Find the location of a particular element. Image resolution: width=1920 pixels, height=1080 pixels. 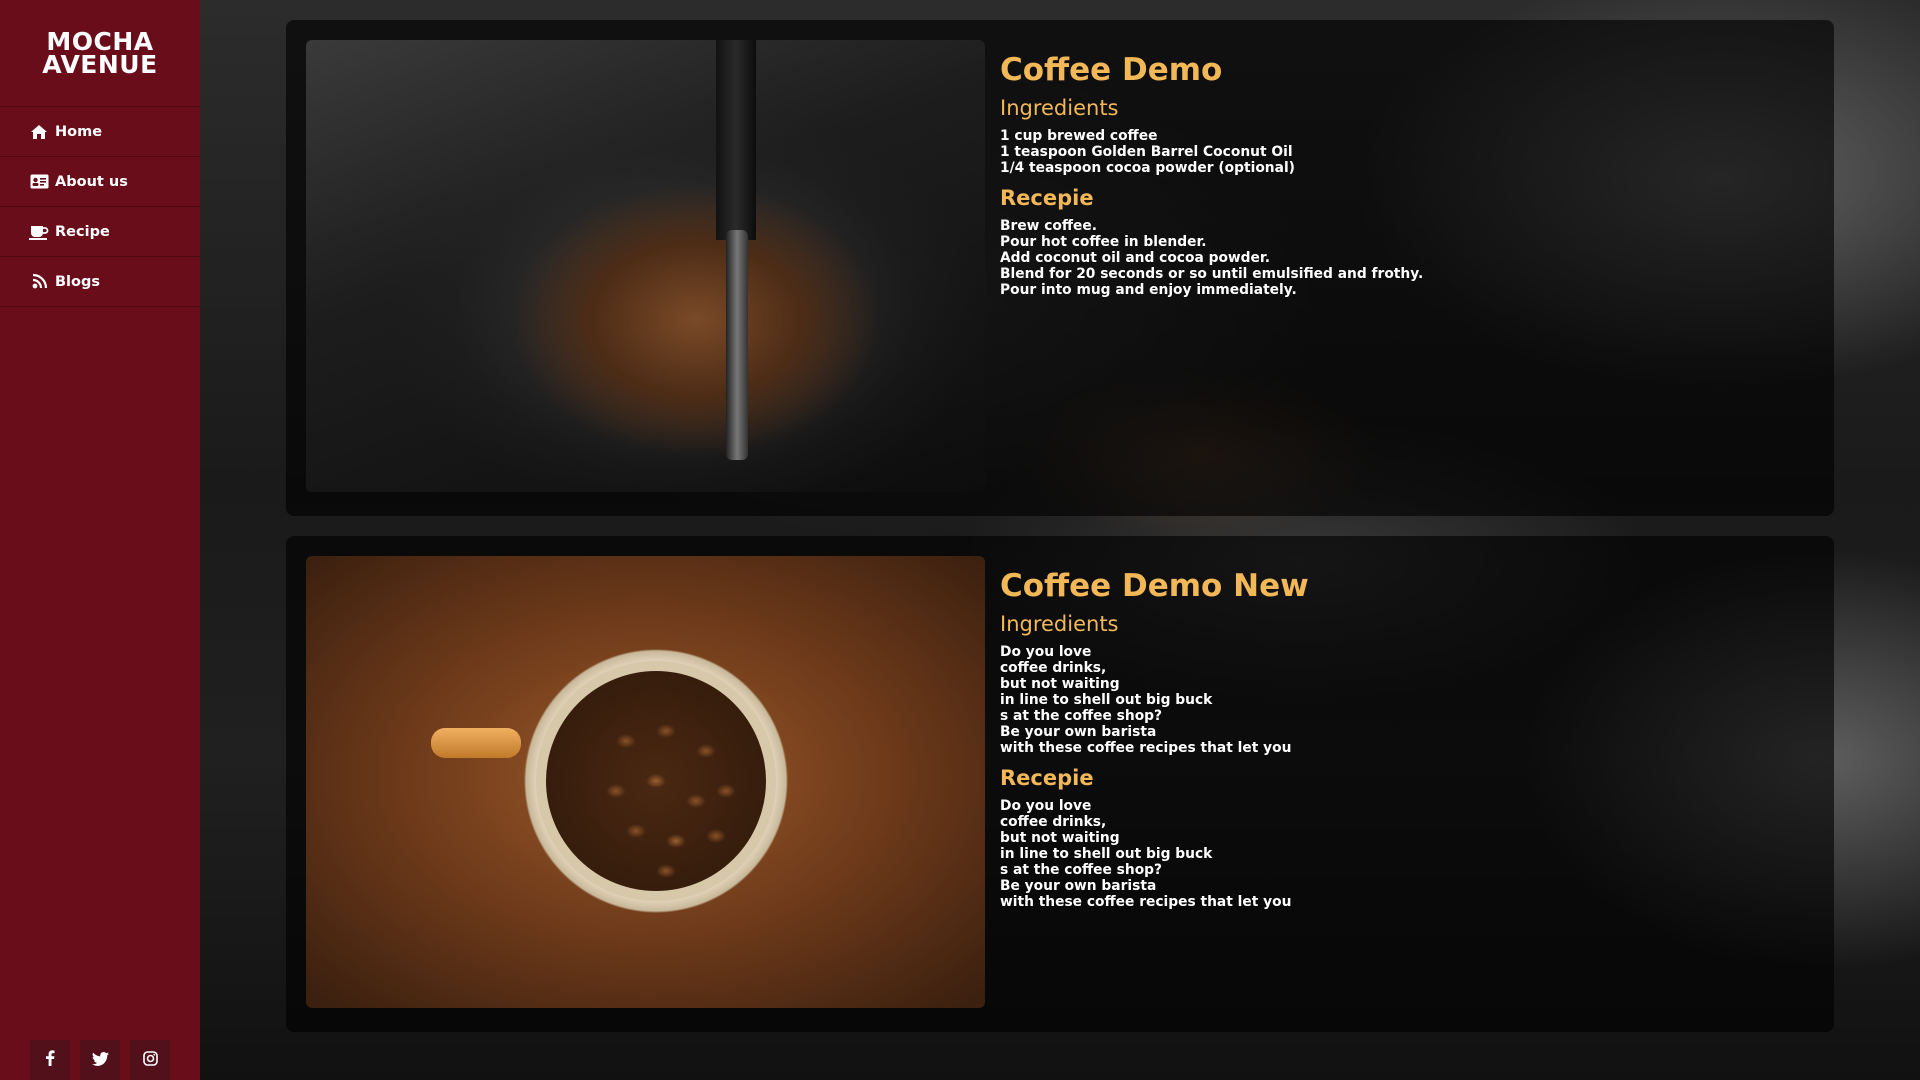

recipe-step: but not waiting is located at coordinates (1060, 838).